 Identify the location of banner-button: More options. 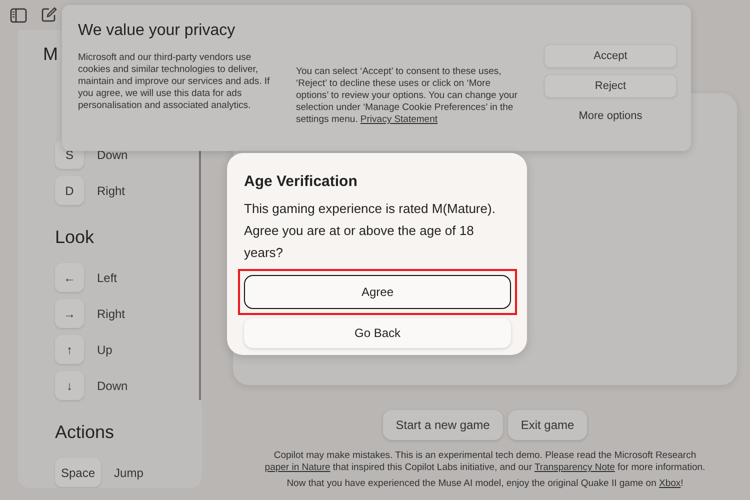
(610, 116).